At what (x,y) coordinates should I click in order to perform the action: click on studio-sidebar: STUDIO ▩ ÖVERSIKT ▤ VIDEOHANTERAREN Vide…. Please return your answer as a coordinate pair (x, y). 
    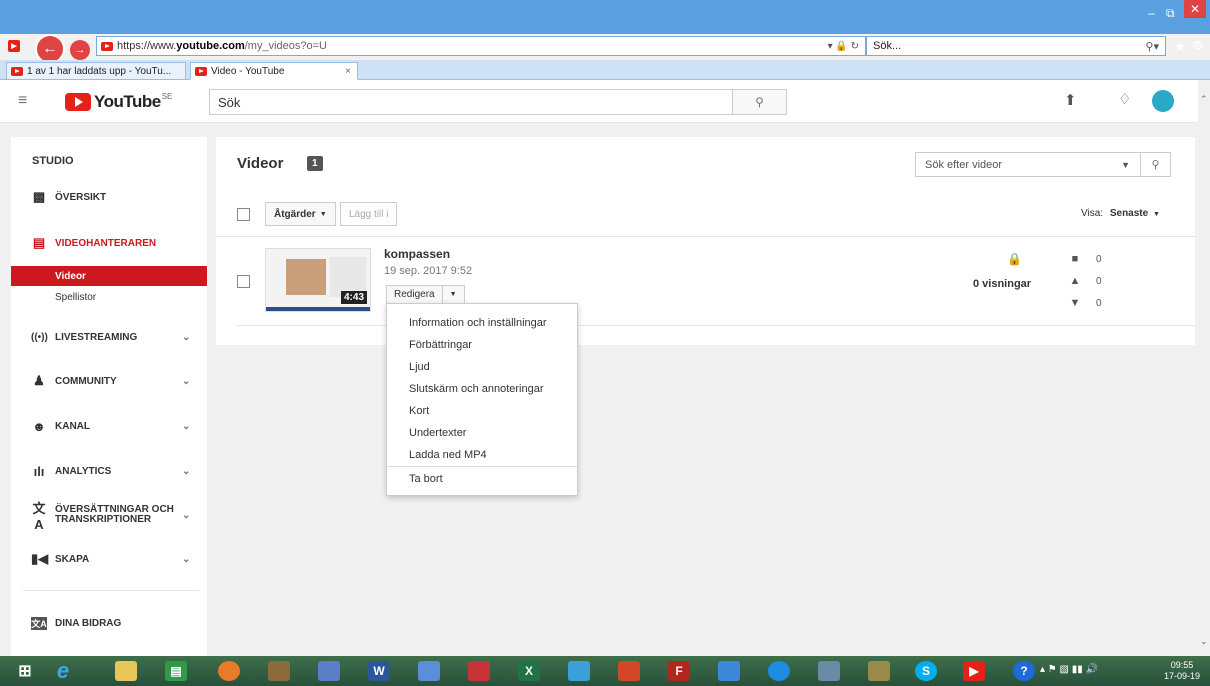
    Looking at the image, I should click on (109, 398).